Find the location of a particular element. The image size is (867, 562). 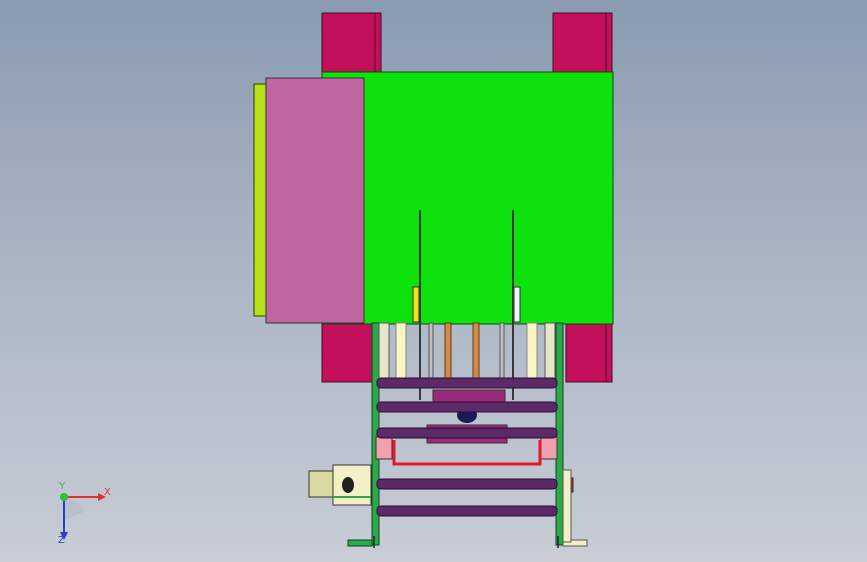

y-axis-label: Y is located at coordinates (62, 486).